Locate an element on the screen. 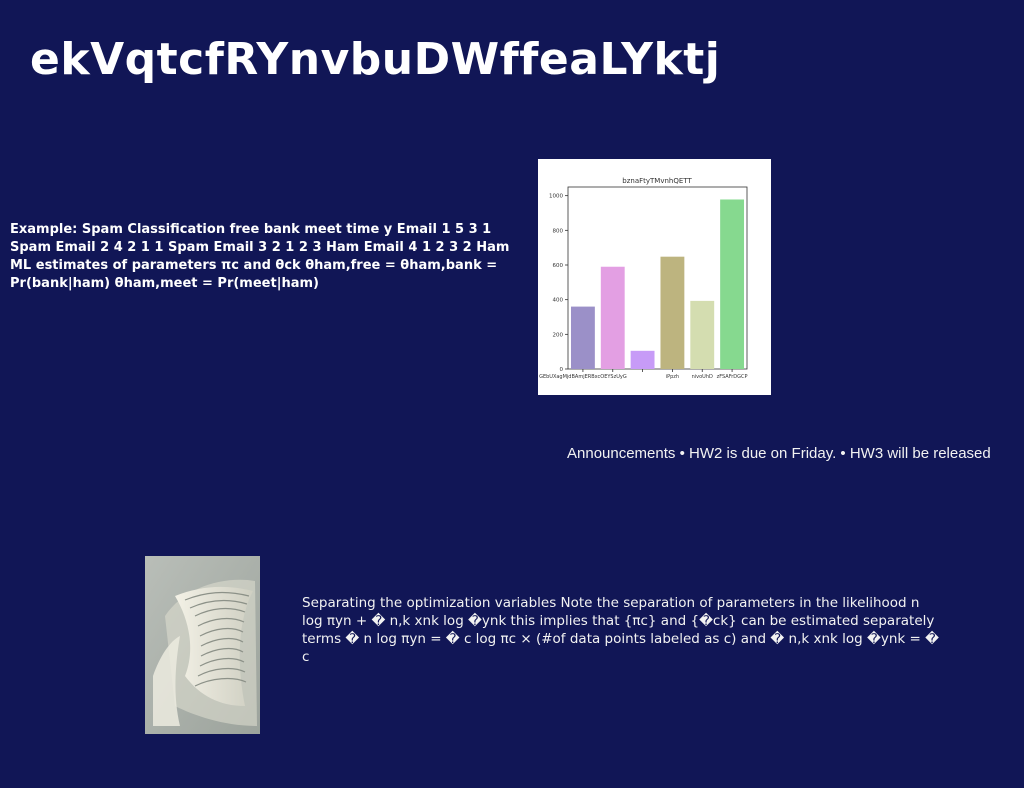  y-tick-label: 800 is located at coordinates (558, 231).